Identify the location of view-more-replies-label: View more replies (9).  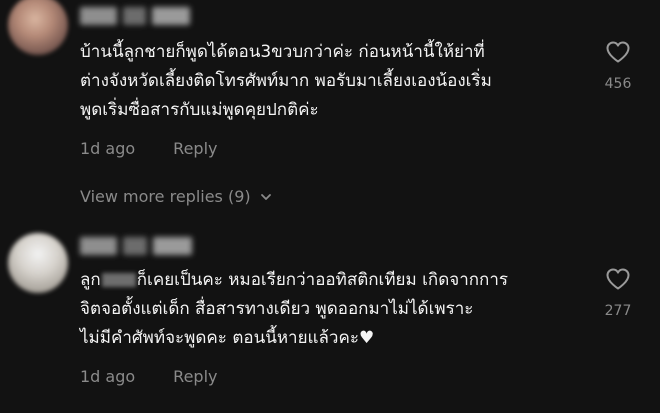
(165, 196).